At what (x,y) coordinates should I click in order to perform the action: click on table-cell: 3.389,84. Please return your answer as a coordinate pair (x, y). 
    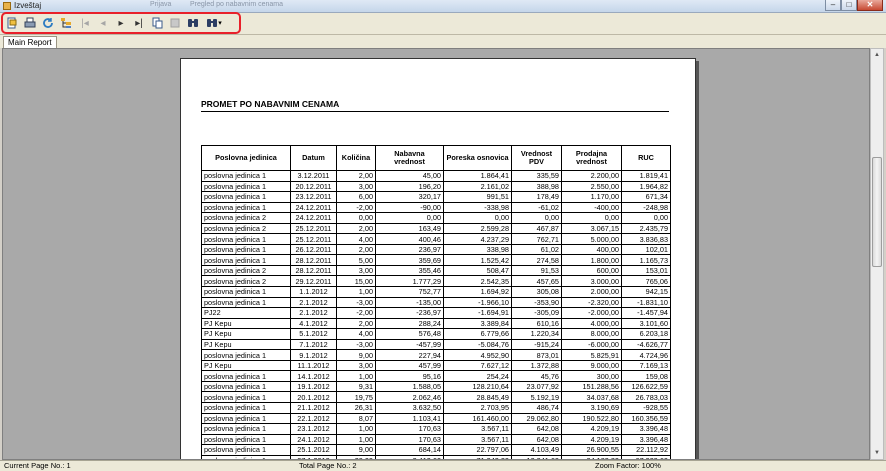
    Looking at the image, I should click on (477, 323).